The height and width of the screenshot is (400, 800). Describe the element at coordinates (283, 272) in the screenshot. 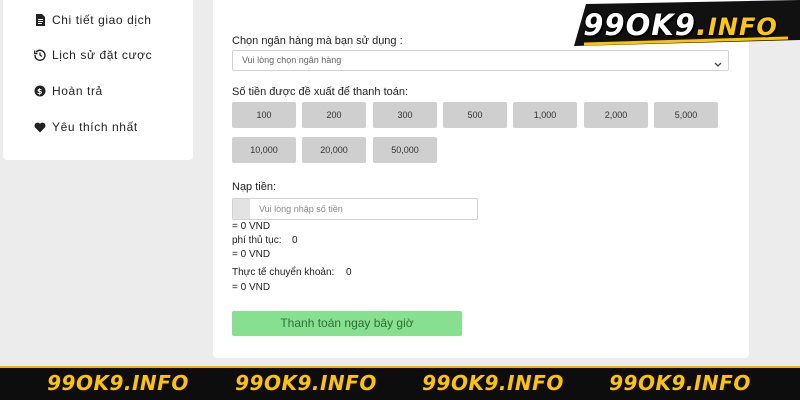

I see `actual-transfer-label: Thực tế chuyển khoản:` at that location.